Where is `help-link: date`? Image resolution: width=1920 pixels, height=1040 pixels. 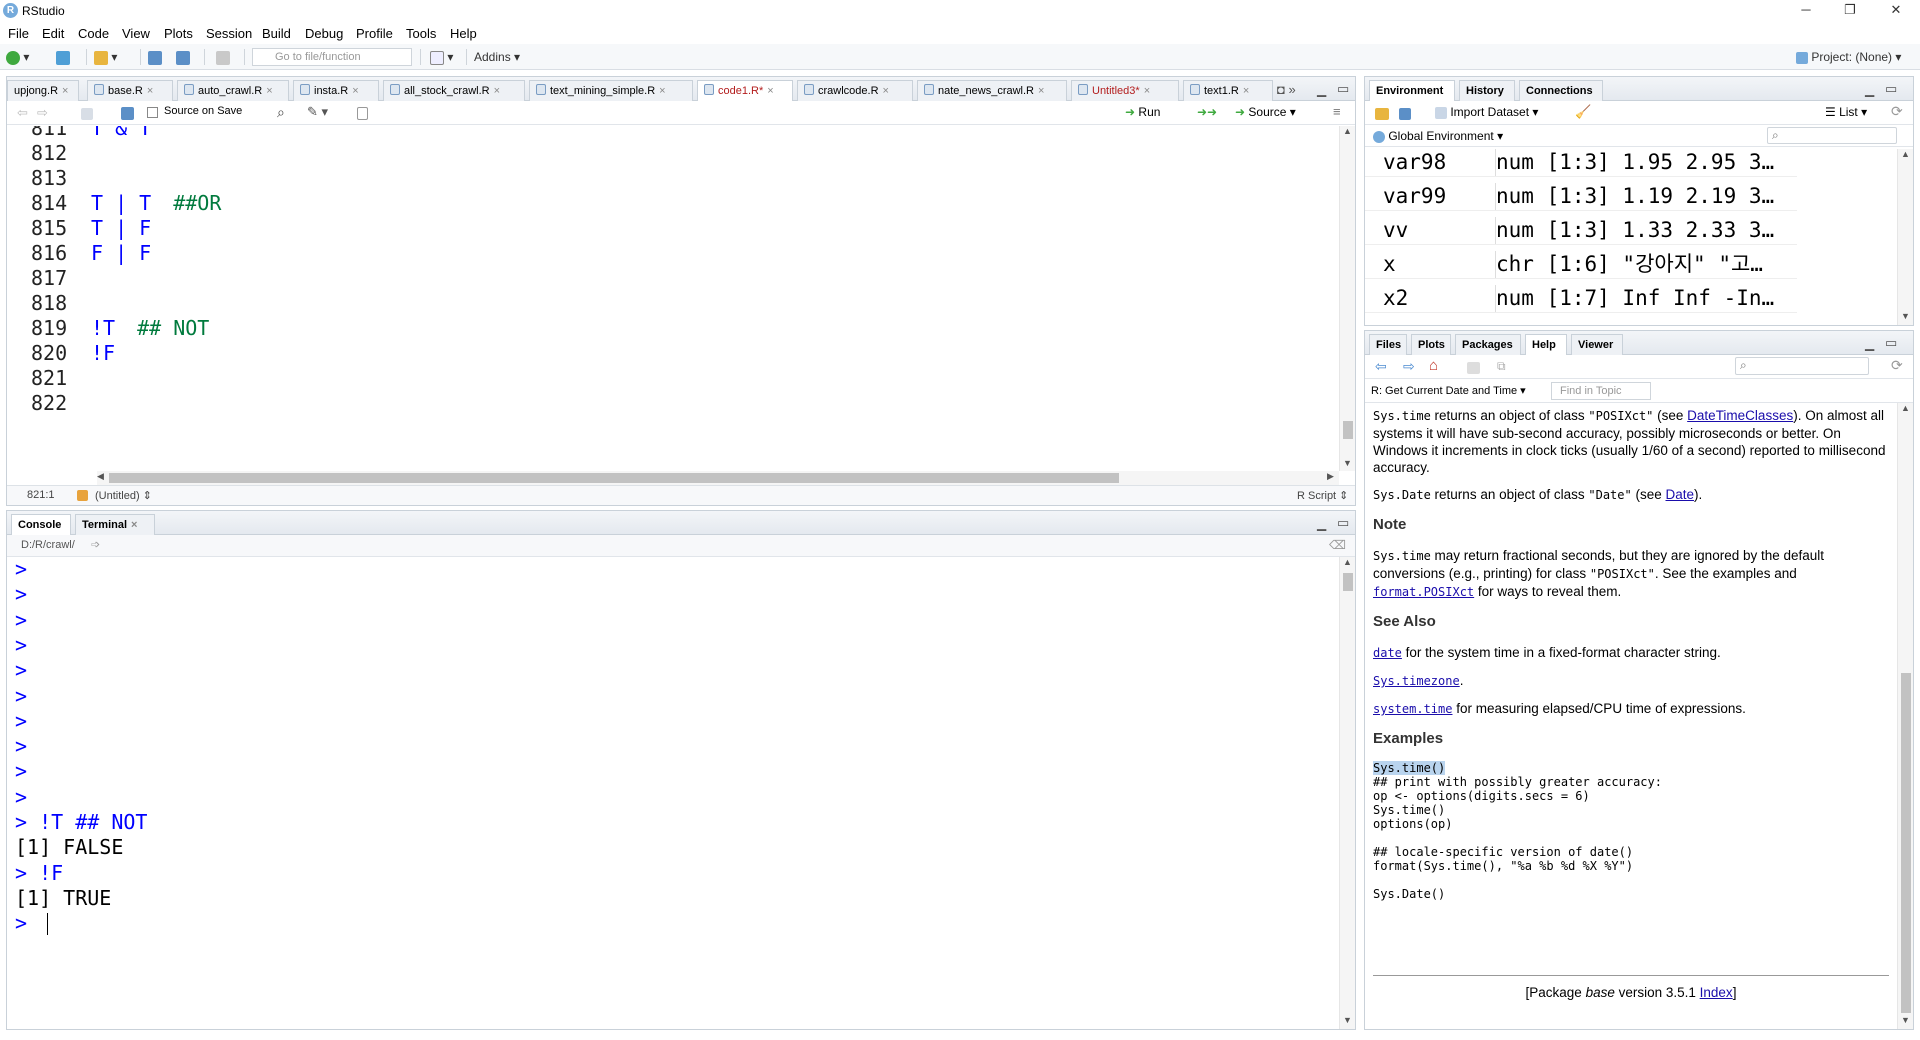
help-link: date is located at coordinates (1387, 653).